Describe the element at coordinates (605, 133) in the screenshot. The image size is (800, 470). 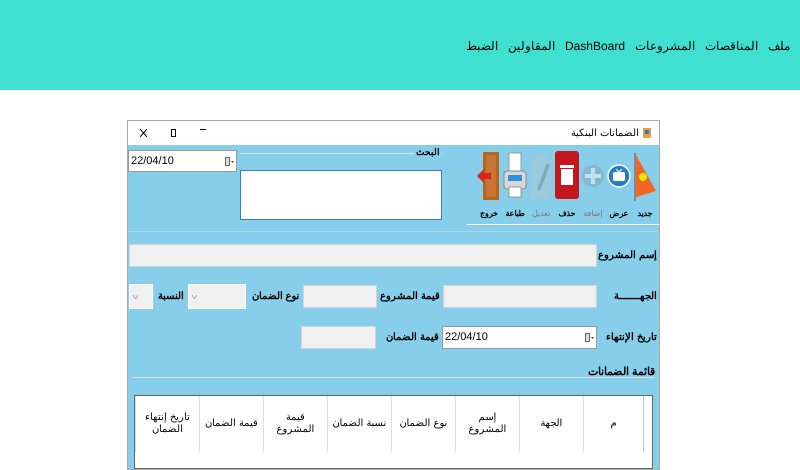
I see `window-title: الضمانات البنكية` at that location.